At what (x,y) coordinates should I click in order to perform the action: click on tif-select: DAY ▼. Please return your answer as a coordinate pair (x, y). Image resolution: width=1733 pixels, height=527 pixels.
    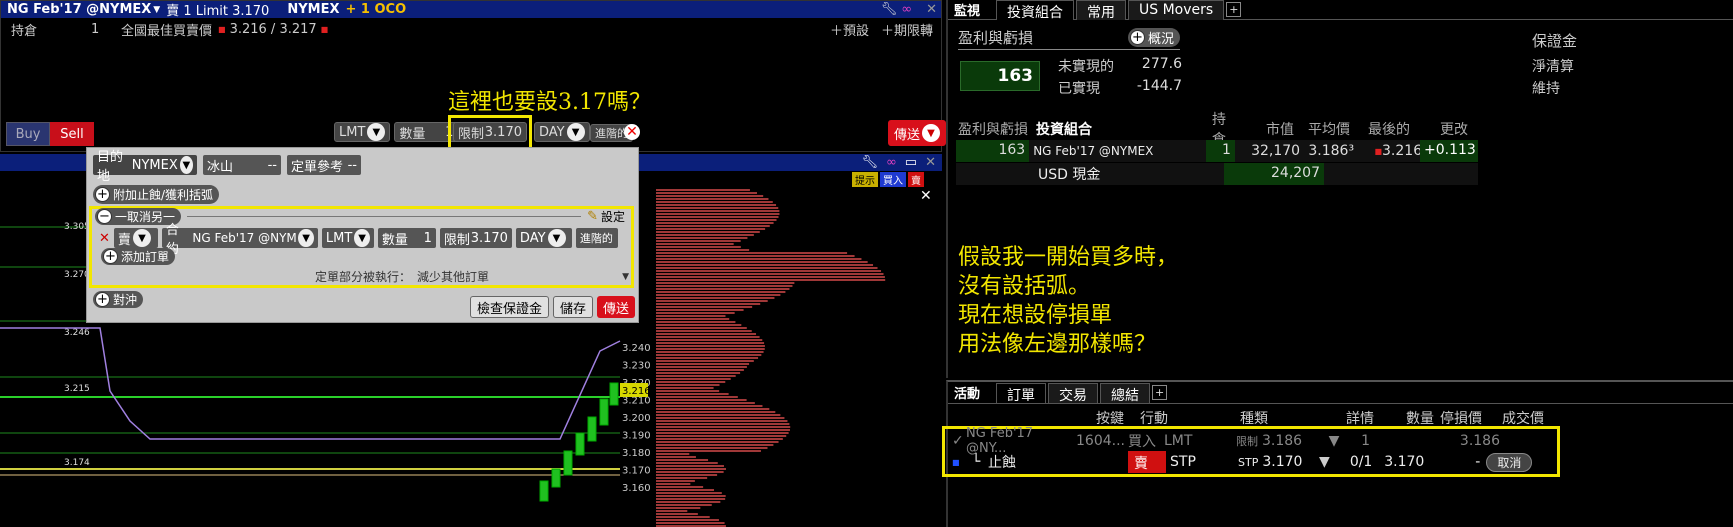
    Looking at the image, I should click on (562, 132).